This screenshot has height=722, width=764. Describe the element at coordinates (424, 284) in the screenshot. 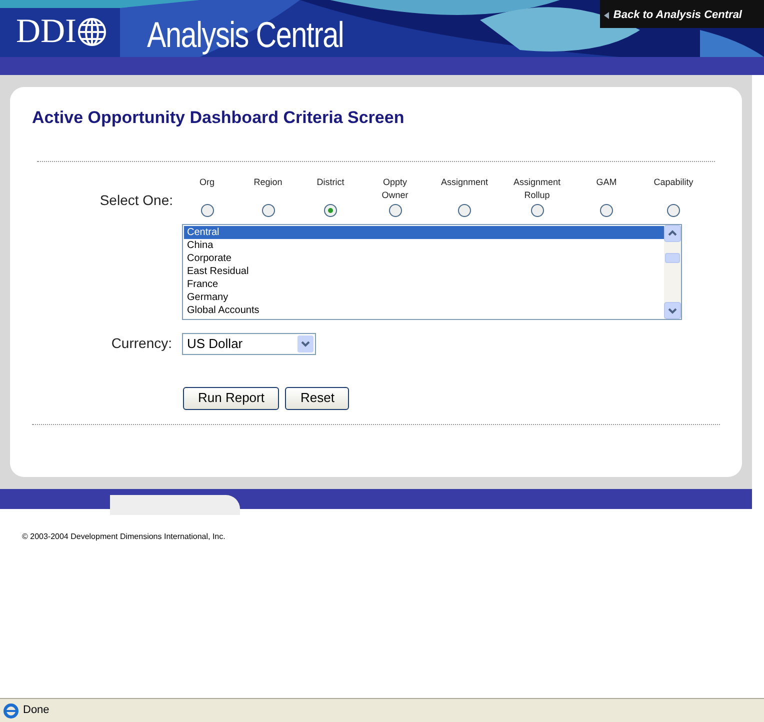

I see `list-item: France` at that location.